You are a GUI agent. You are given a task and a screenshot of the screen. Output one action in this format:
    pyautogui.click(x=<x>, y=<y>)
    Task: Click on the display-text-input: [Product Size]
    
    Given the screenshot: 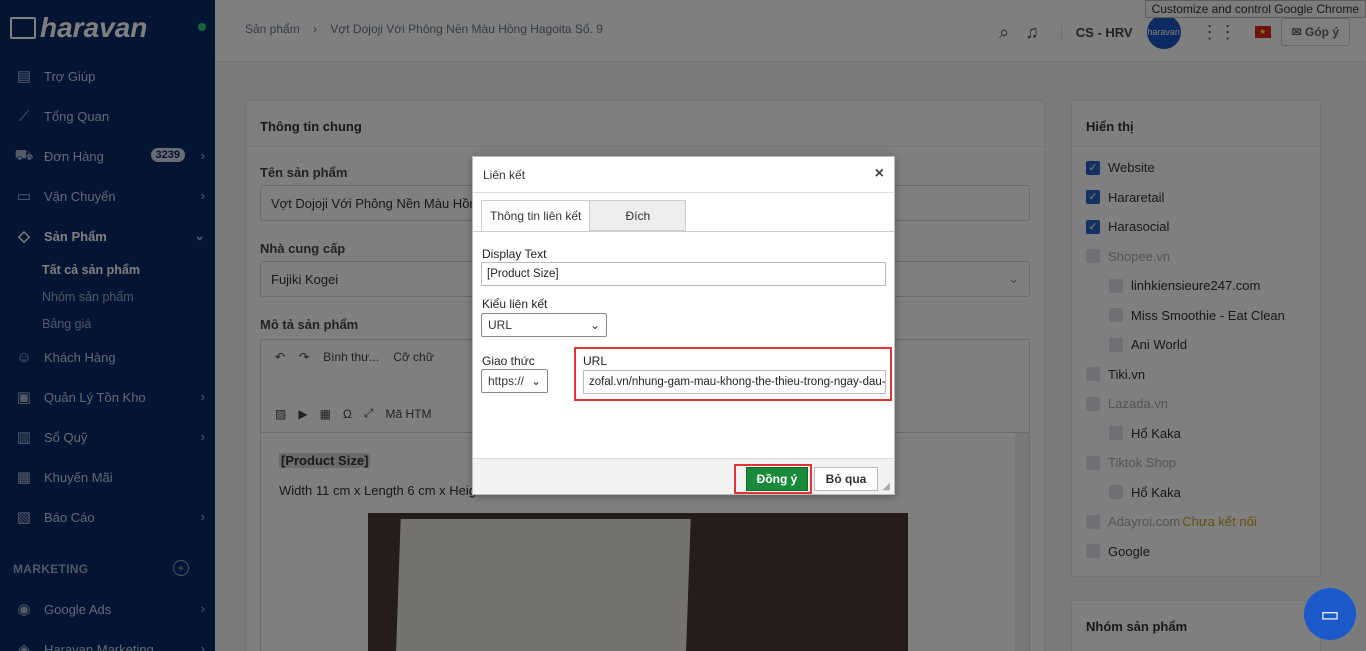 What is the action you would take?
    pyautogui.click(x=683, y=274)
    